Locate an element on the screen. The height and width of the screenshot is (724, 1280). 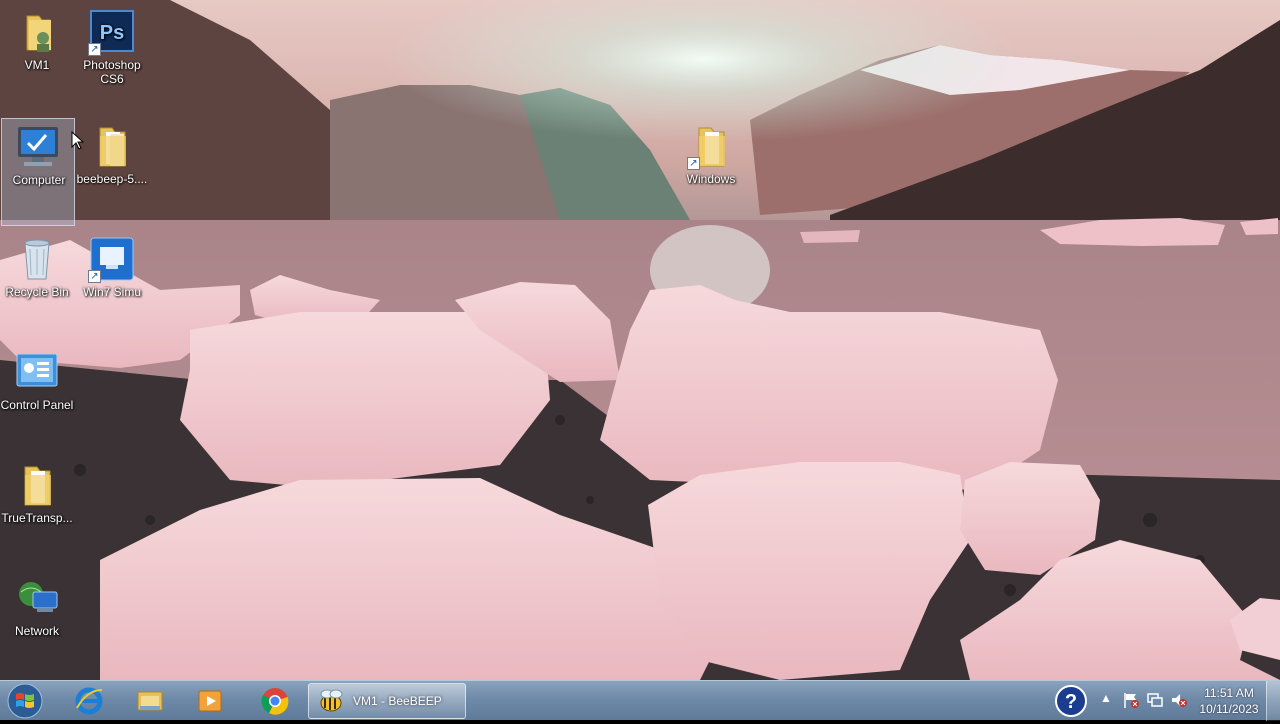
desktop-icon-network: Network is located at coordinates (37, 624).